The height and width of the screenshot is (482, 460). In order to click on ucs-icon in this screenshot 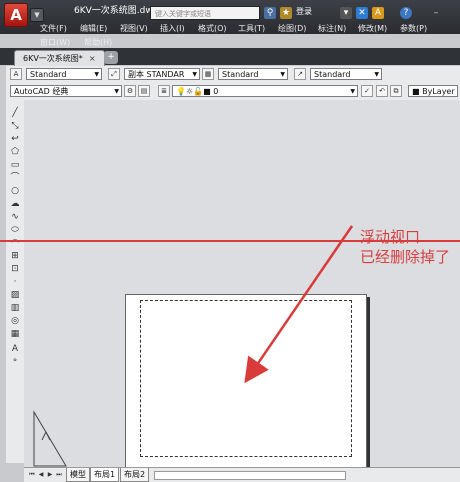, I will do `click(50, 438)`.